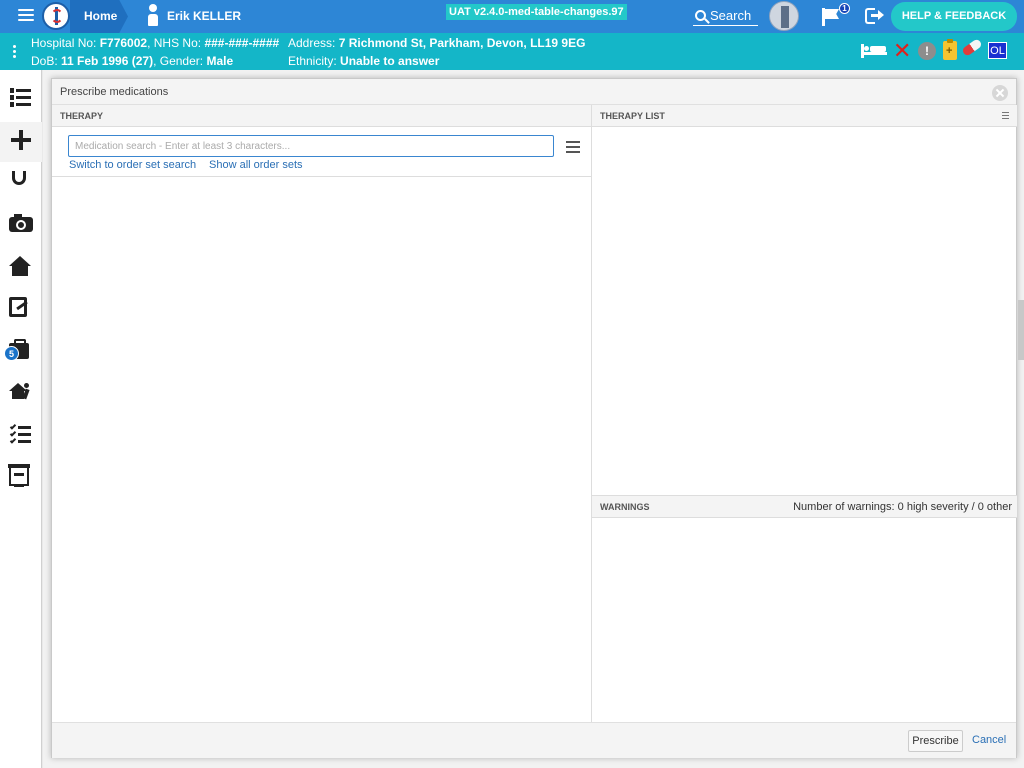 Image resolution: width=1024 pixels, height=768 pixels. I want to click on bed-icon, so click(874, 50).